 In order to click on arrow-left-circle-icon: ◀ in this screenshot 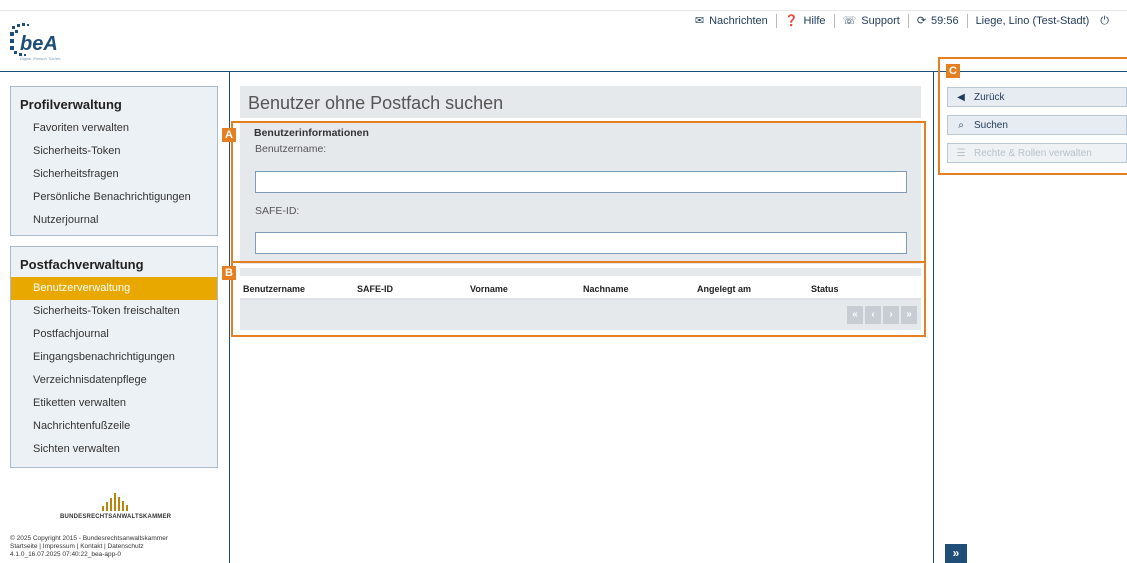, I will do `click(961, 97)`.